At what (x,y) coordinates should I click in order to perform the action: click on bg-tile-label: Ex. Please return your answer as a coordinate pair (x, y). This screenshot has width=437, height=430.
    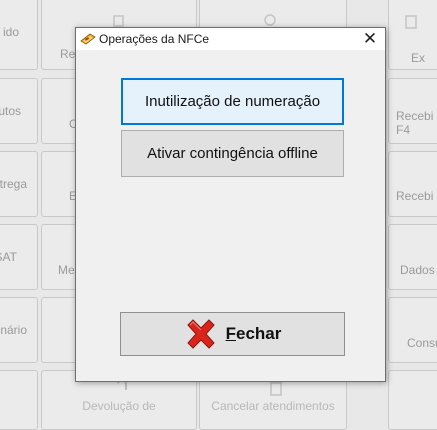
    Looking at the image, I should click on (418, 58).